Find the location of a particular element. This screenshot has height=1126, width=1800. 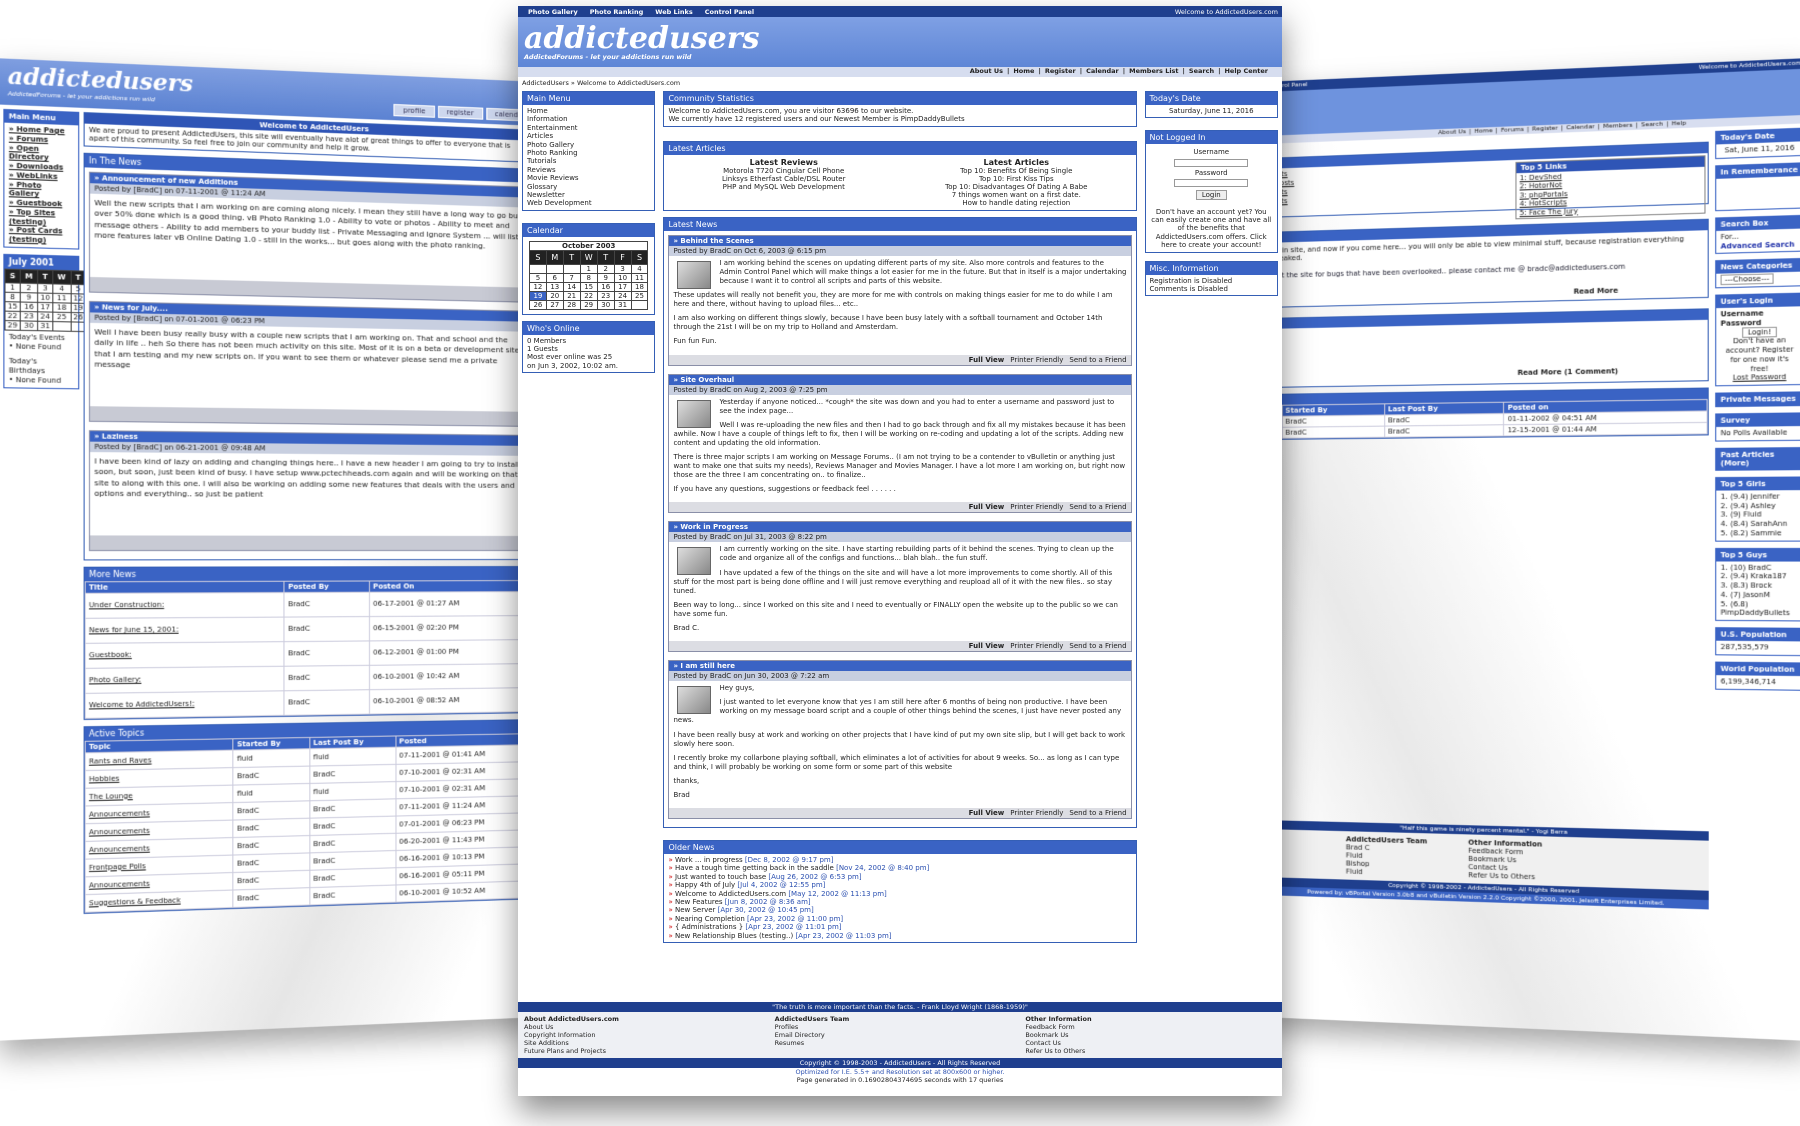

cal-day: 20 is located at coordinates (554, 295).